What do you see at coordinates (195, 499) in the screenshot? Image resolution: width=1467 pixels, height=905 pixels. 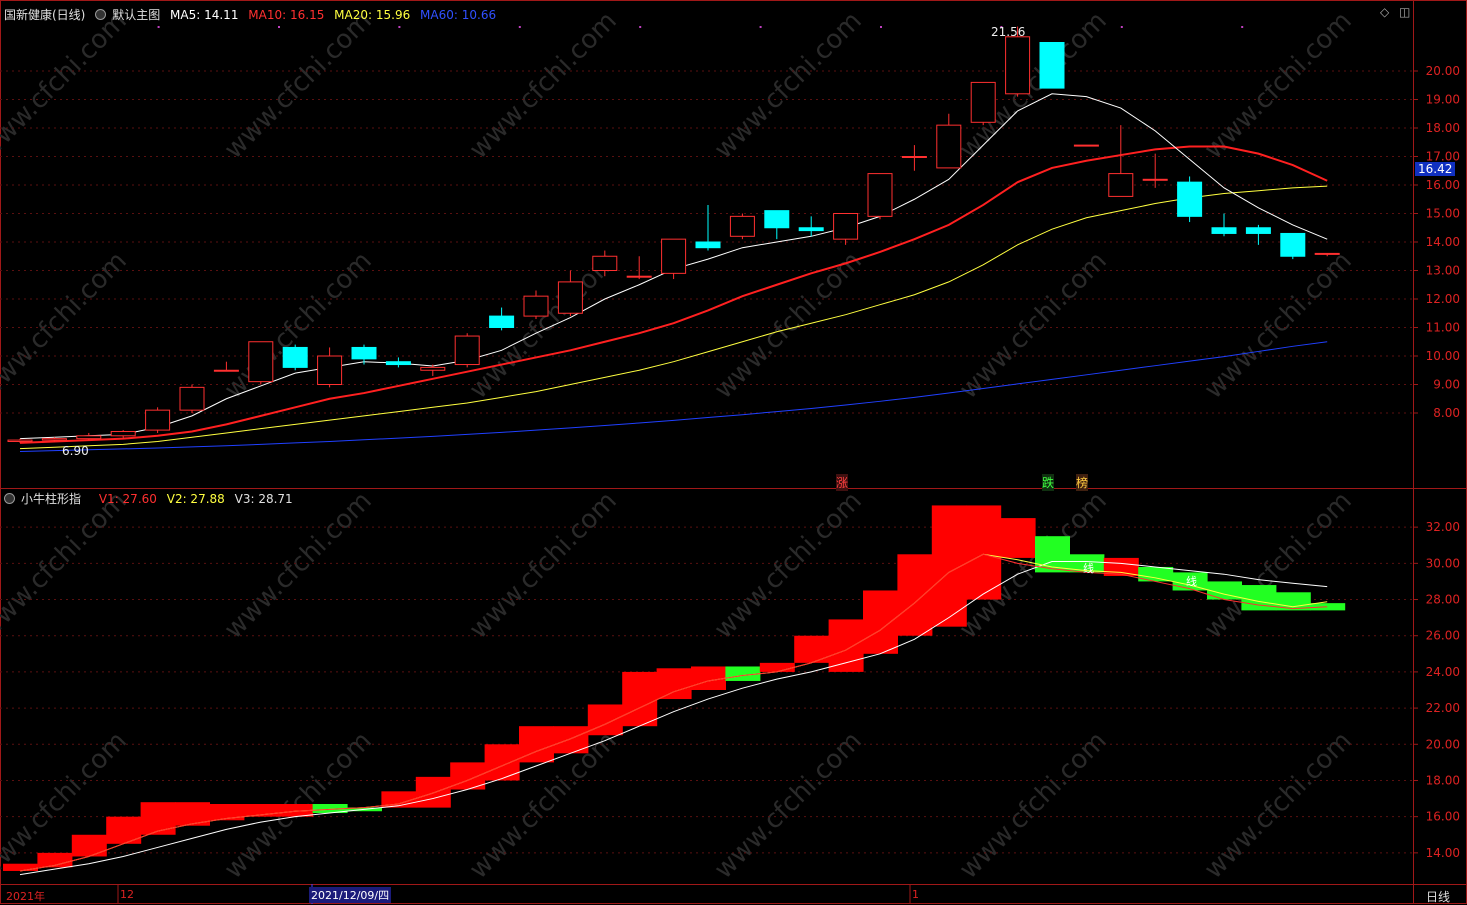 I see `v2-label: V2: 27.88` at bounding box center [195, 499].